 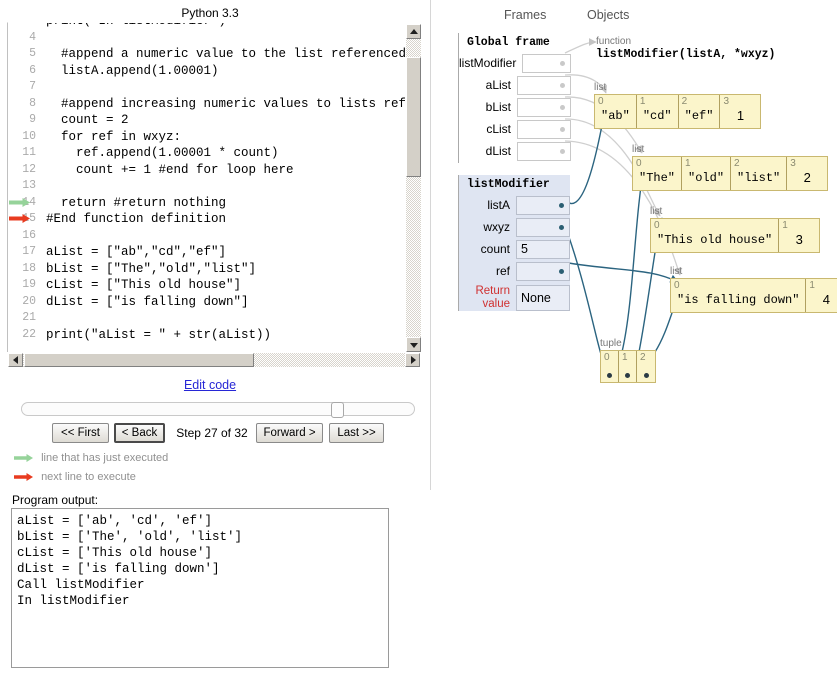 I want to click on back-step-button: < Back, so click(x=139, y=433).